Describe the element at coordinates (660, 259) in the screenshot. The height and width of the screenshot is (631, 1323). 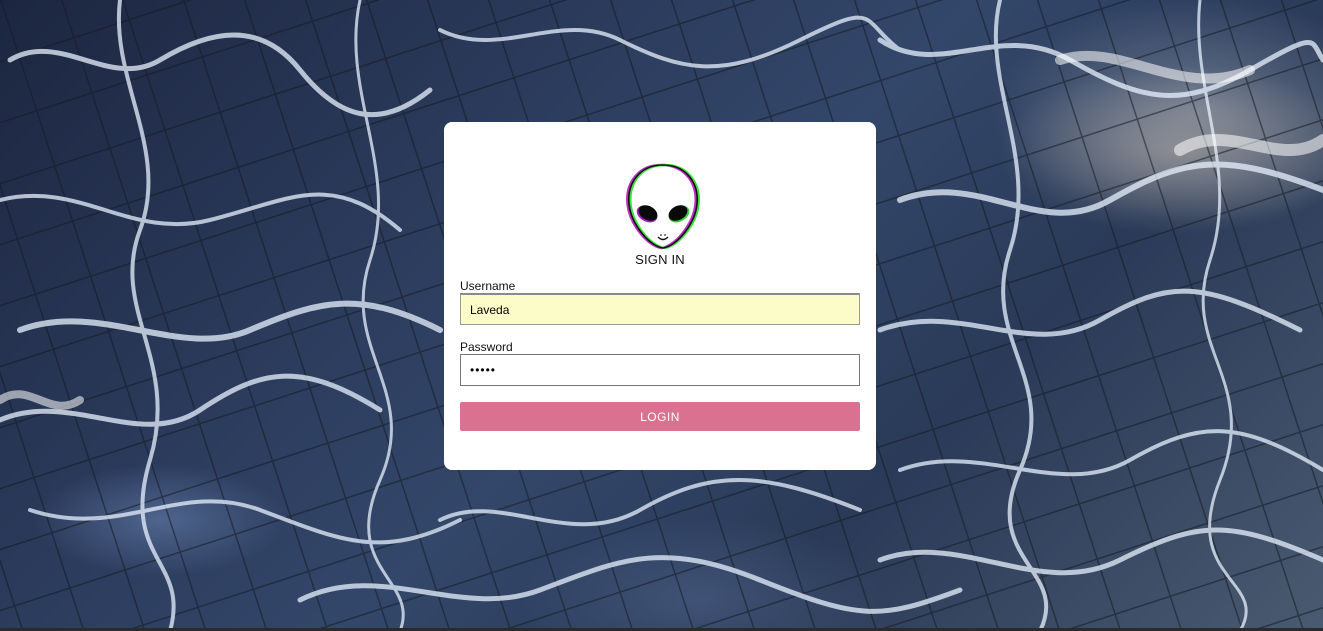
I see `sign-in-title: SIGN IN` at that location.